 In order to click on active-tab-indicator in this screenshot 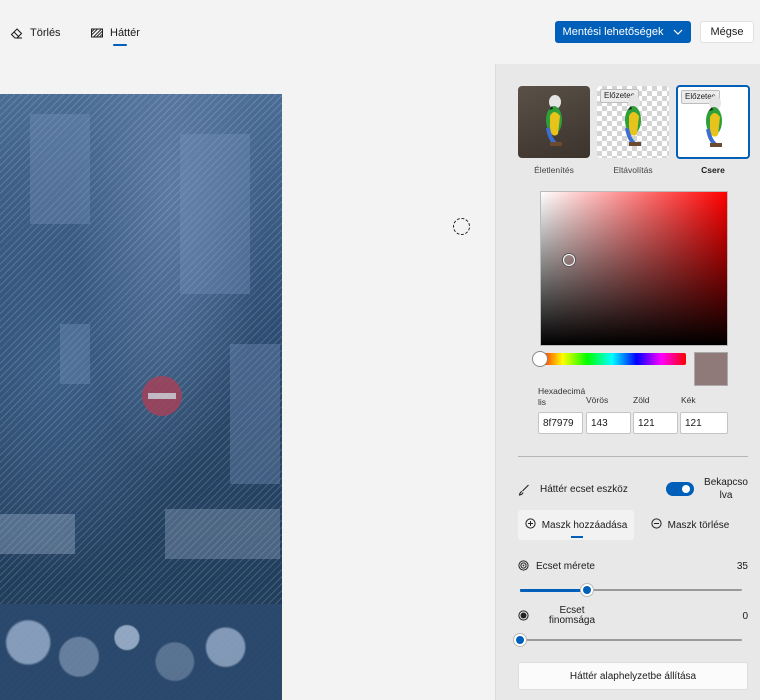, I will do `click(120, 45)`.